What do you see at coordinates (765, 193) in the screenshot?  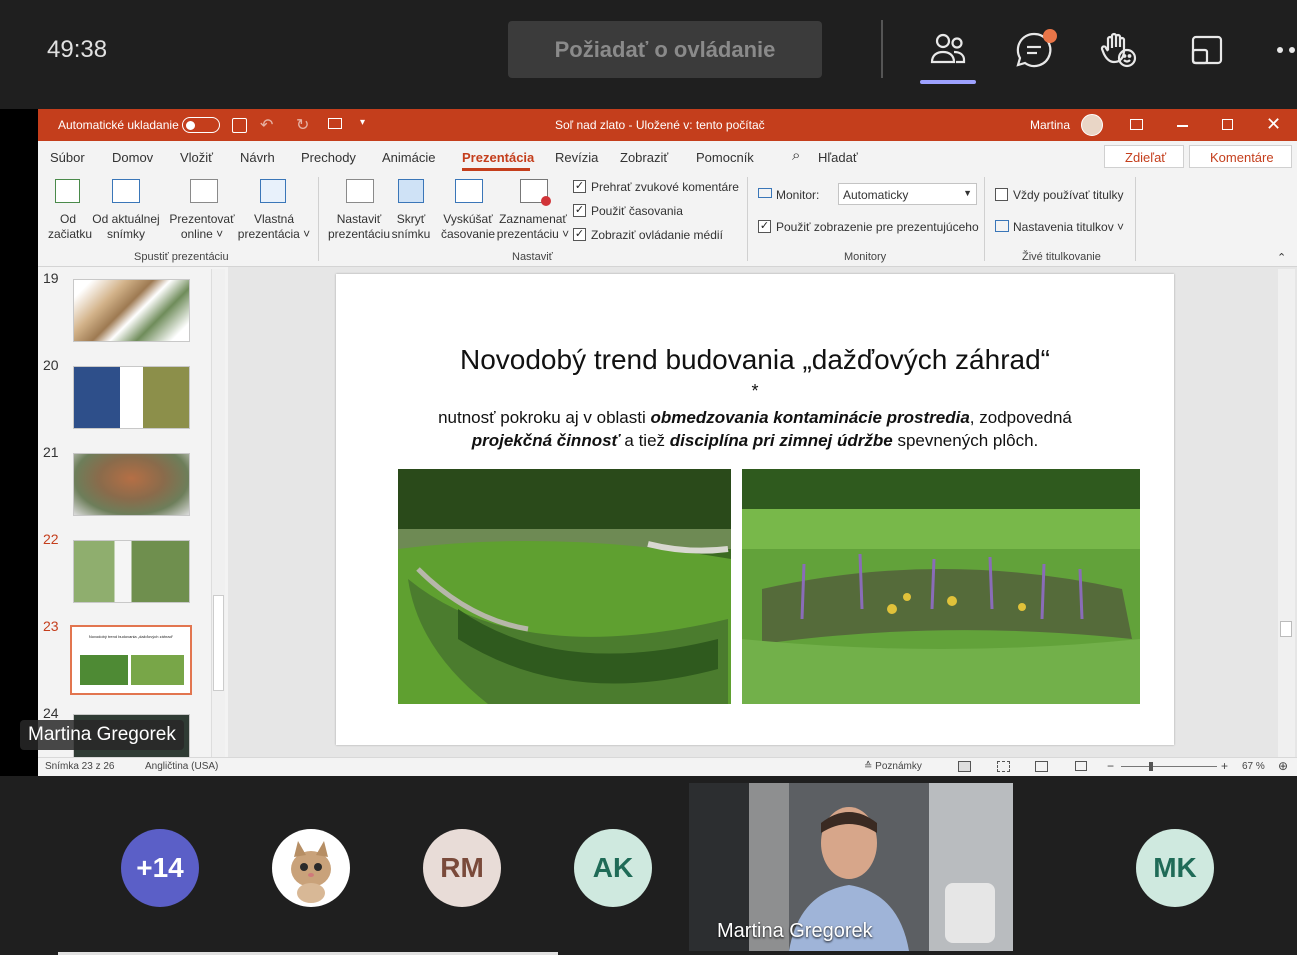 I see `monitor-icon` at bounding box center [765, 193].